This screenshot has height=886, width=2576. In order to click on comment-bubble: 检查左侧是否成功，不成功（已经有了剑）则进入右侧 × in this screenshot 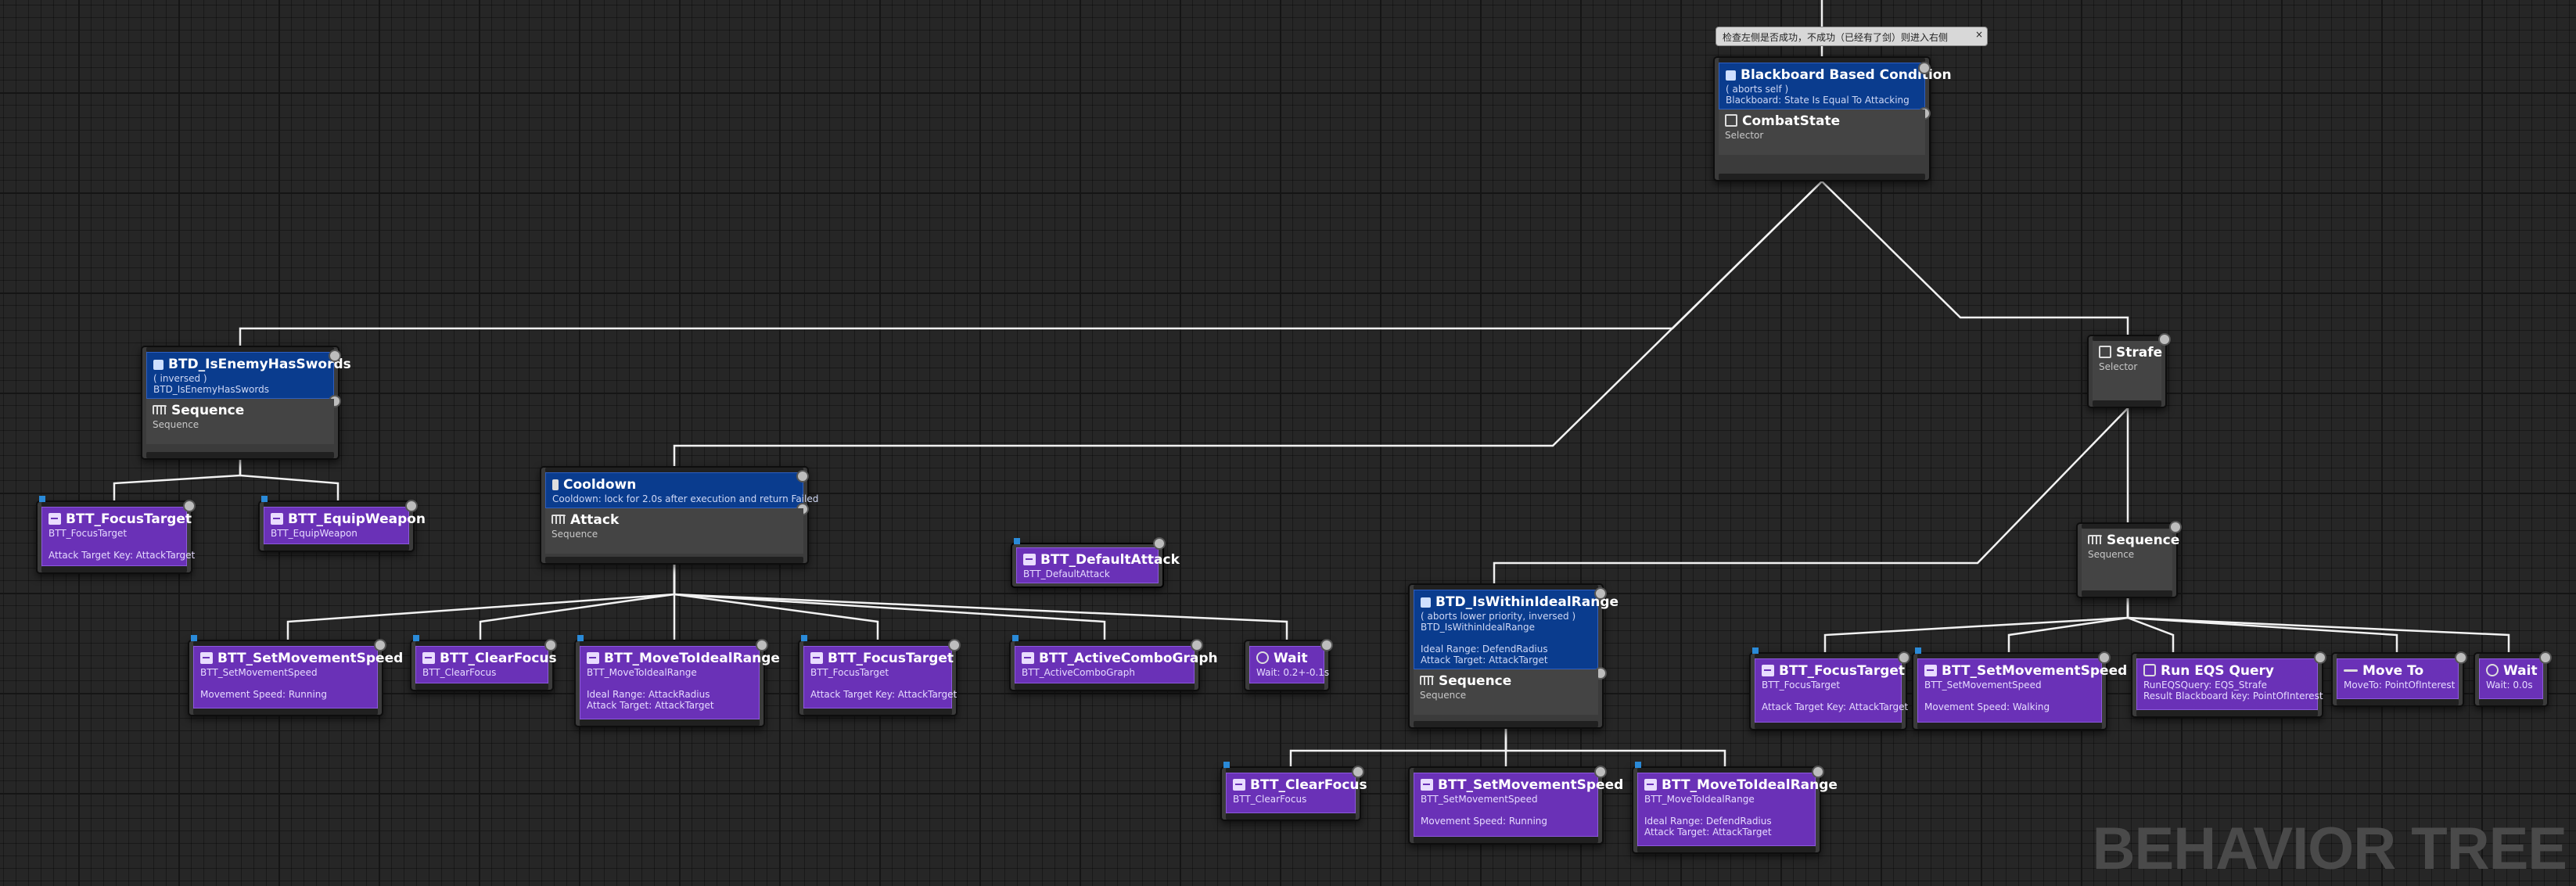, I will do `click(1852, 36)`.